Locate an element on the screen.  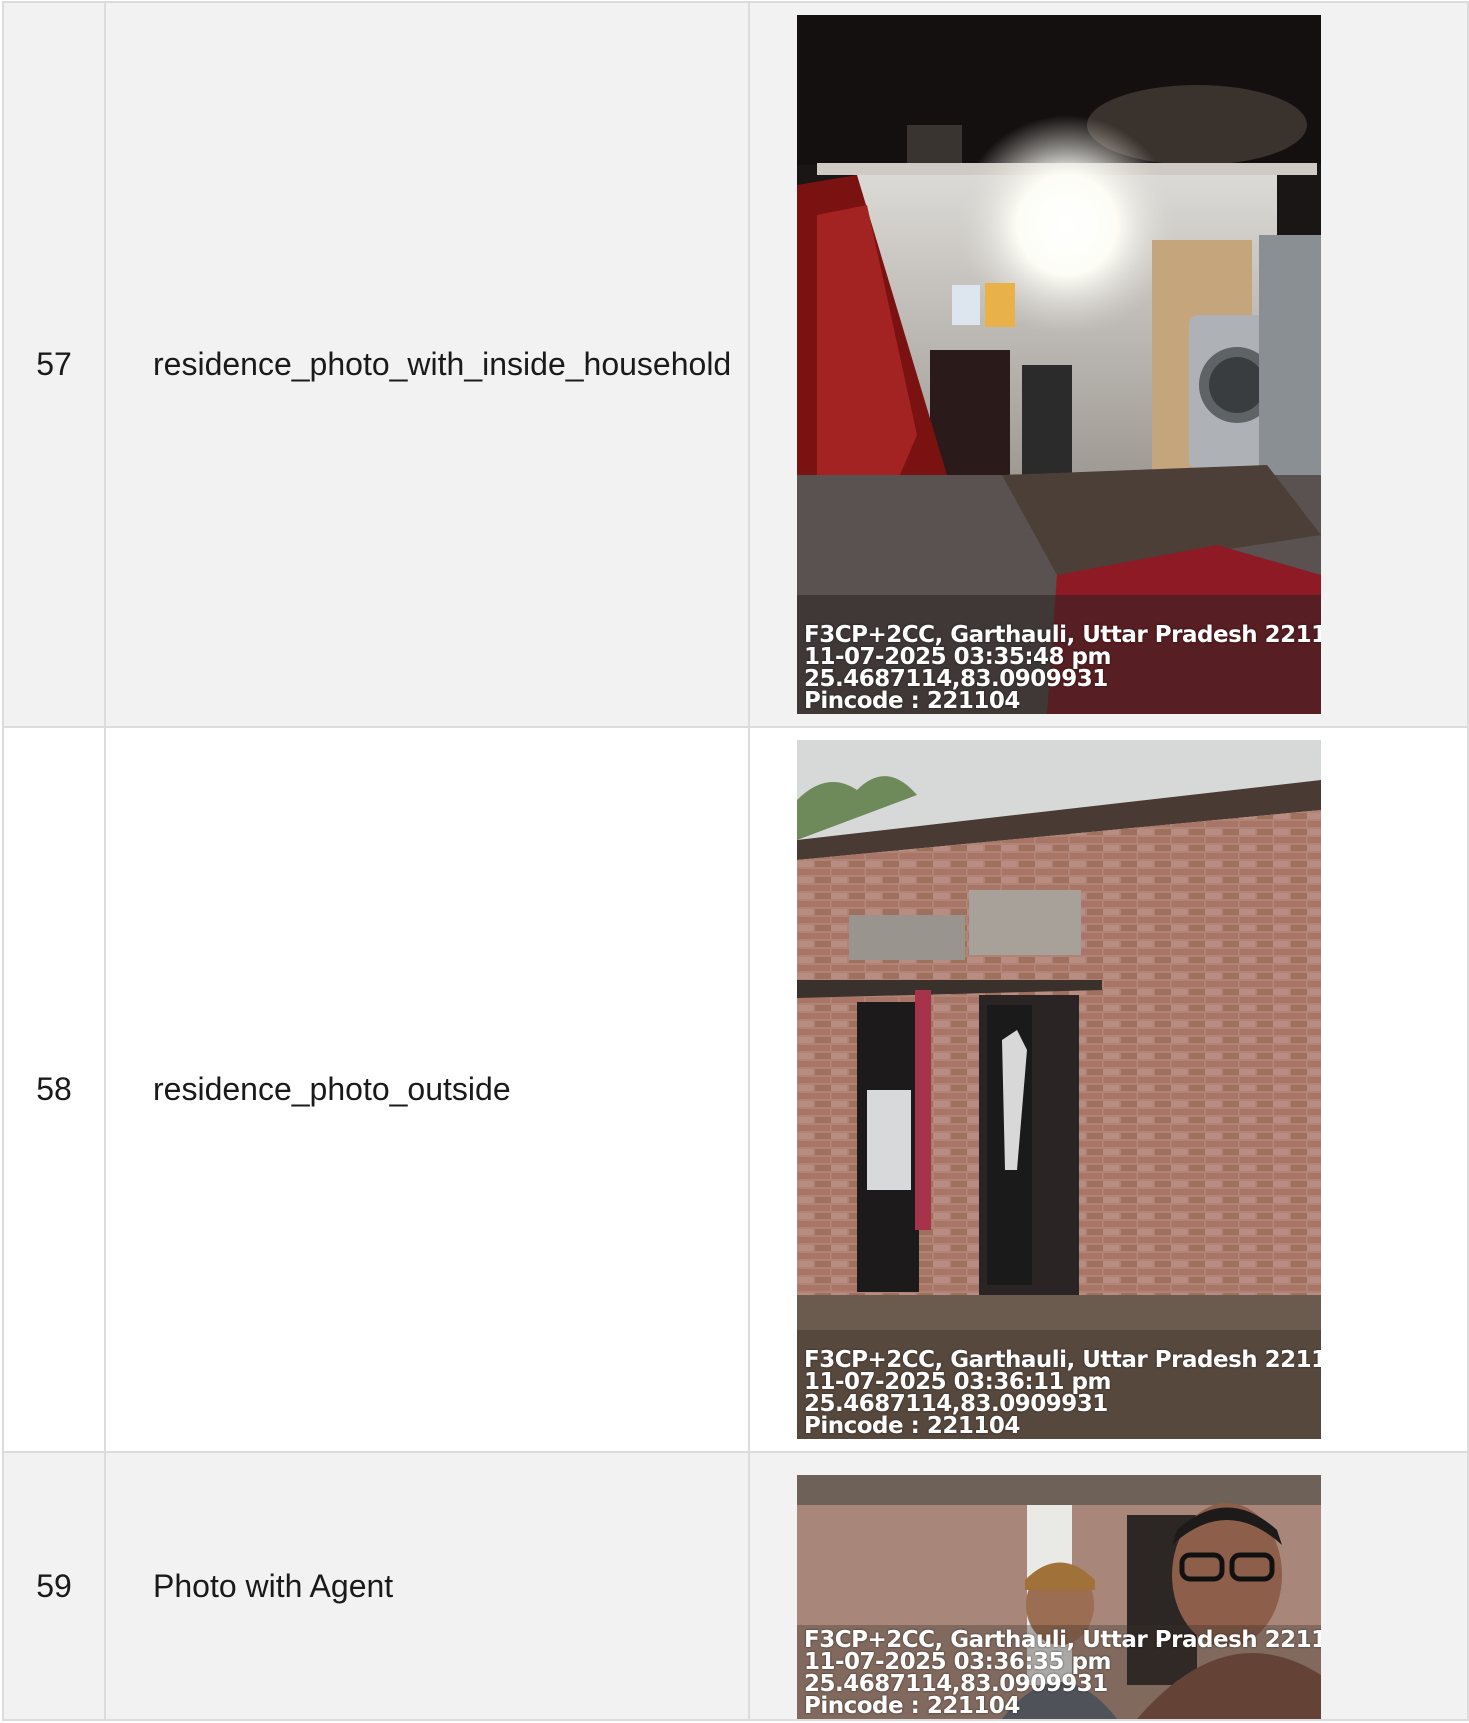
geo-stamp-datetime: 11-07-2025 03:36:35 pm is located at coordinates (957, 1662).